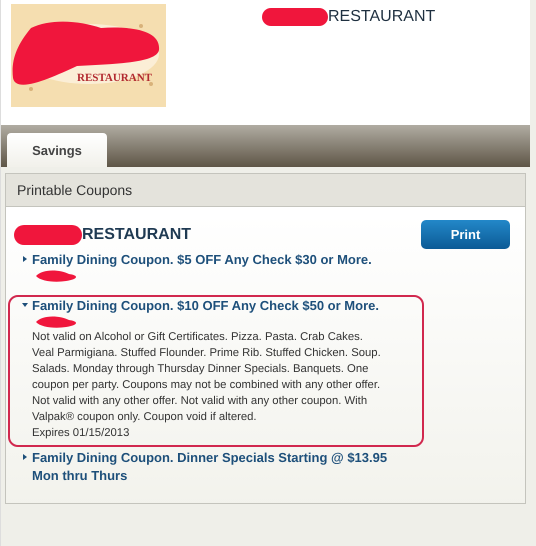 The width and height of the screenshot is (536, 546). What do you see at coordinates (57, 150) in the screenshot?
I see `tab: Savings` at bounding box center [57, 150].